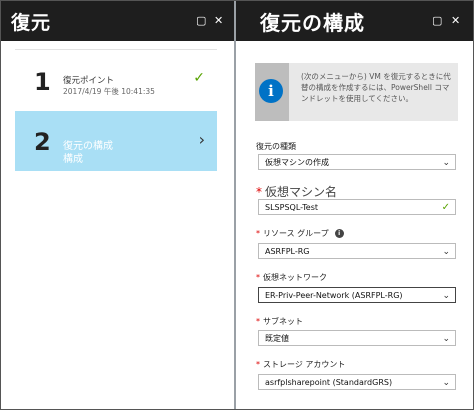 Image resolution: width=474 pixels, height=410 pixels. What do you see at coordinates (31, 23) in the screenshot?
I see `restore-blade-title: 復元` at bounding box center [31, 23].